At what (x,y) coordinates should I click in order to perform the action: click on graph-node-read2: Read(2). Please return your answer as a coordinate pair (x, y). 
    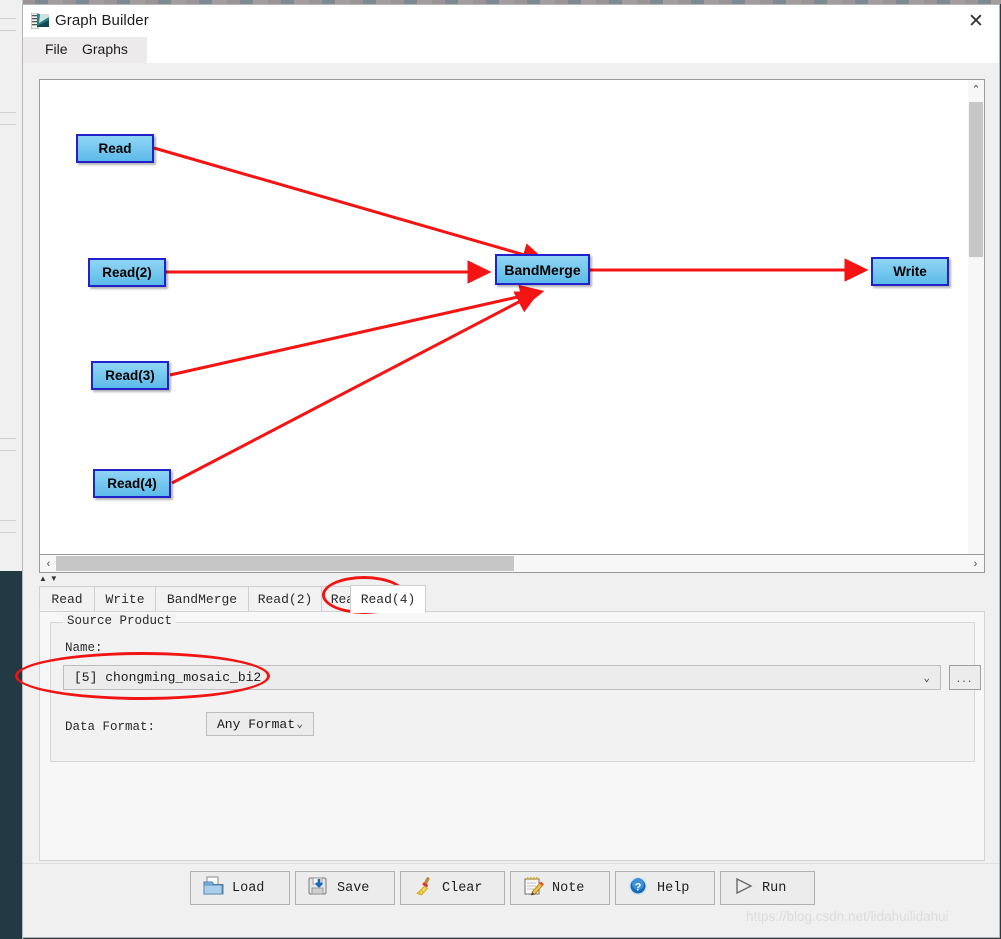
    Looking at the image, I should click on (127, 272).